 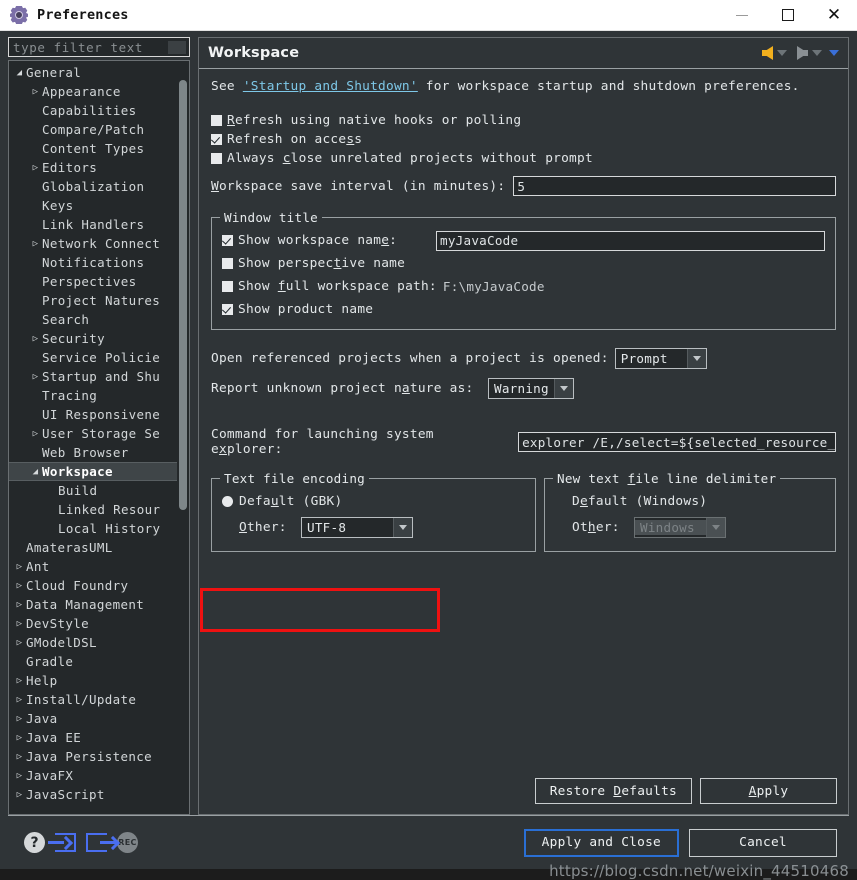 What do you see at coordinates (677, 442) in the screenshot?
I see `explorer-command-input: explorer /E,/select=${selected_resource_` at bounding box center [677, 442].